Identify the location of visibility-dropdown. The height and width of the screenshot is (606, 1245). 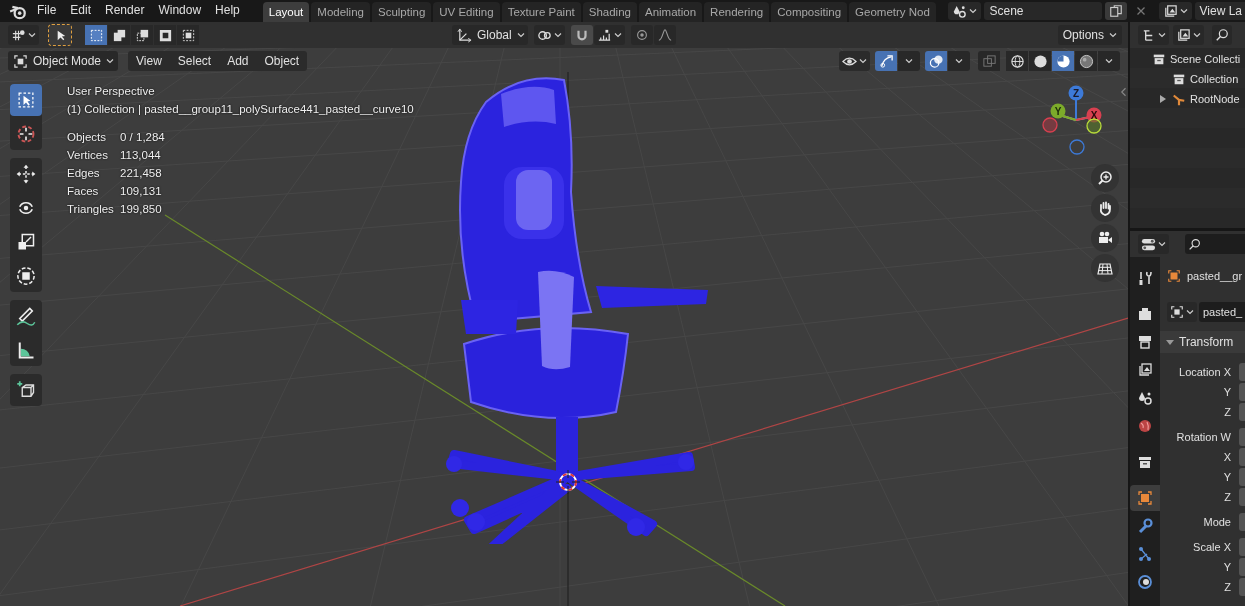
(854, 61).